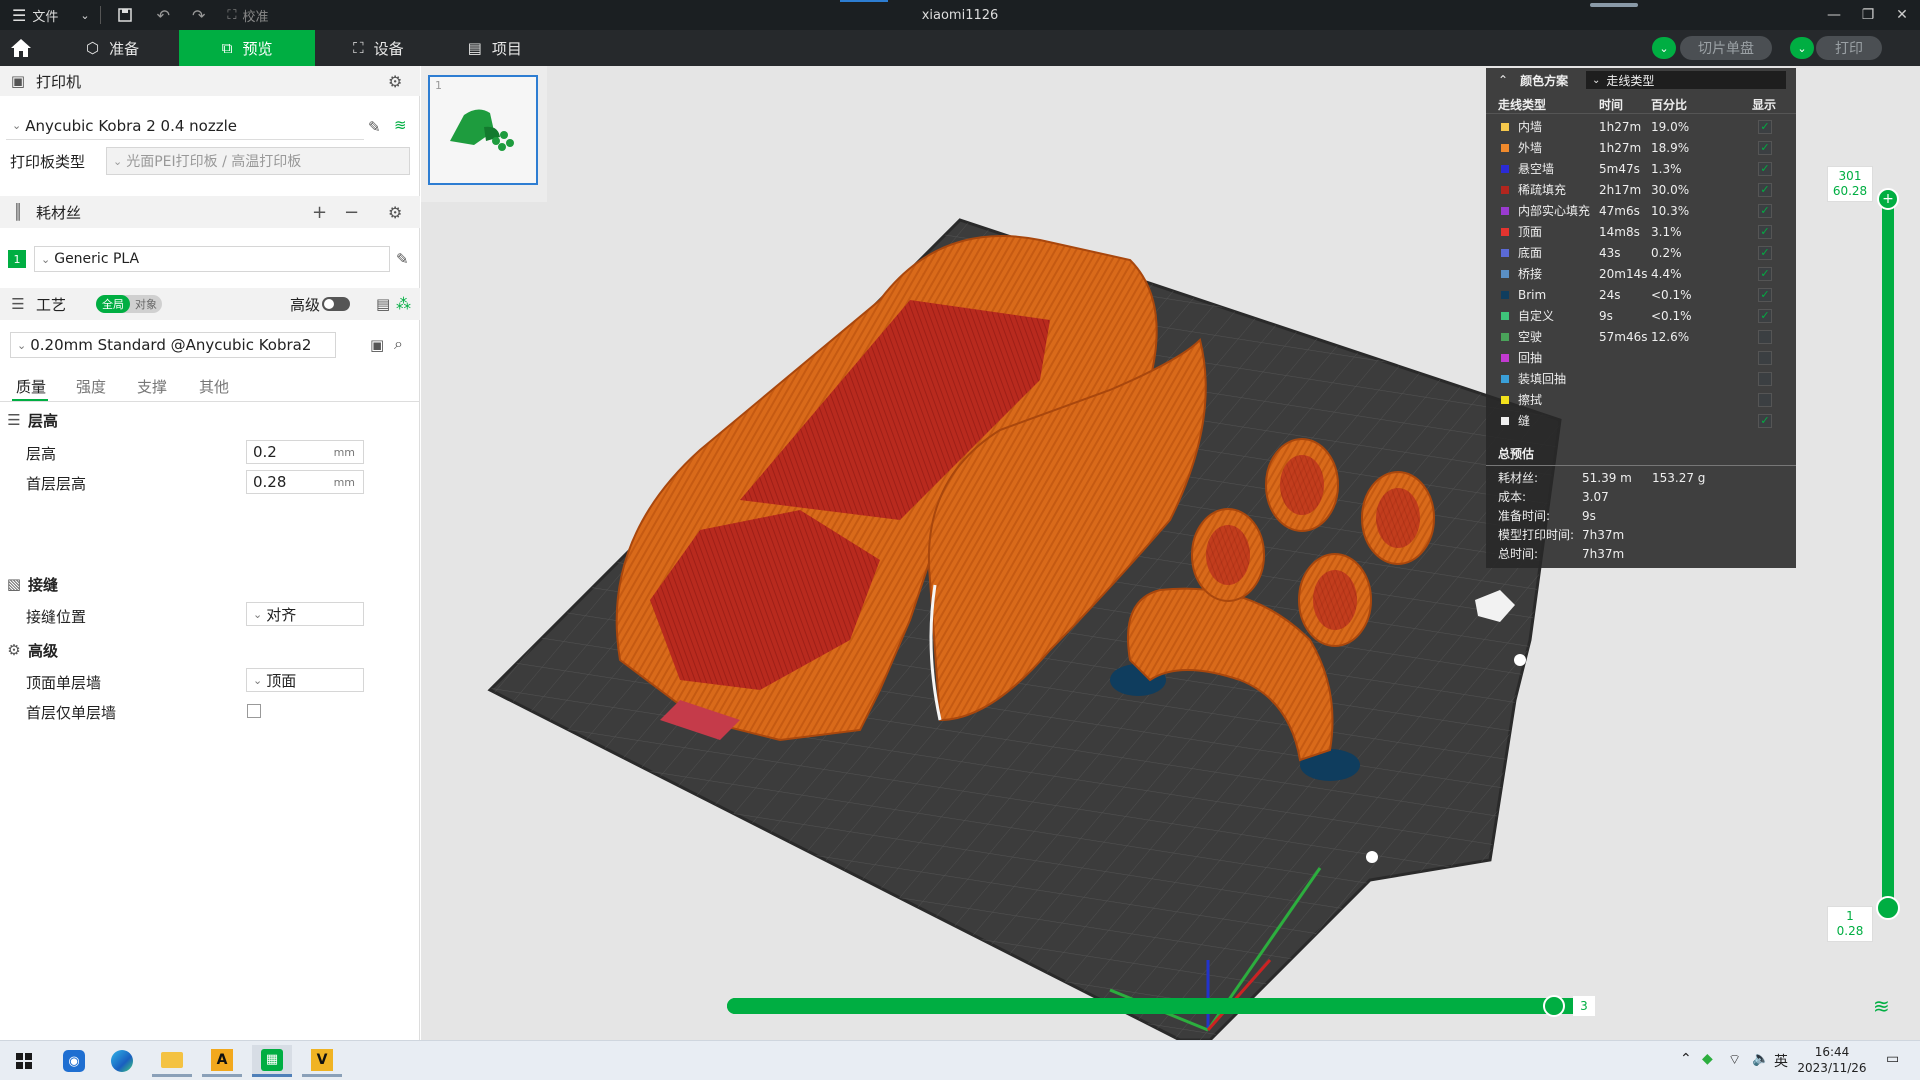 The width and height of the screenshot is (1920, 1080). Describe the element at coordinates (1902, 15) in the screenshot. I see `close-icon: ✕` at that location.